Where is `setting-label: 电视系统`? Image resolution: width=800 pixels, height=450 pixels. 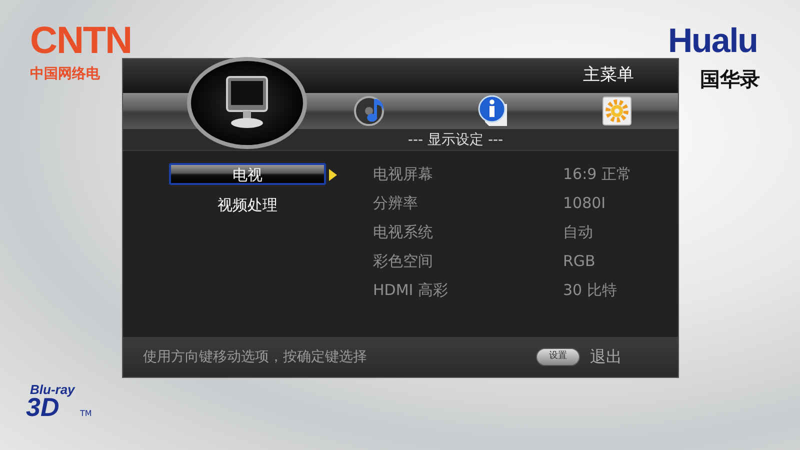 setting-label: 电视系统 is located at coordinates (403, 232).